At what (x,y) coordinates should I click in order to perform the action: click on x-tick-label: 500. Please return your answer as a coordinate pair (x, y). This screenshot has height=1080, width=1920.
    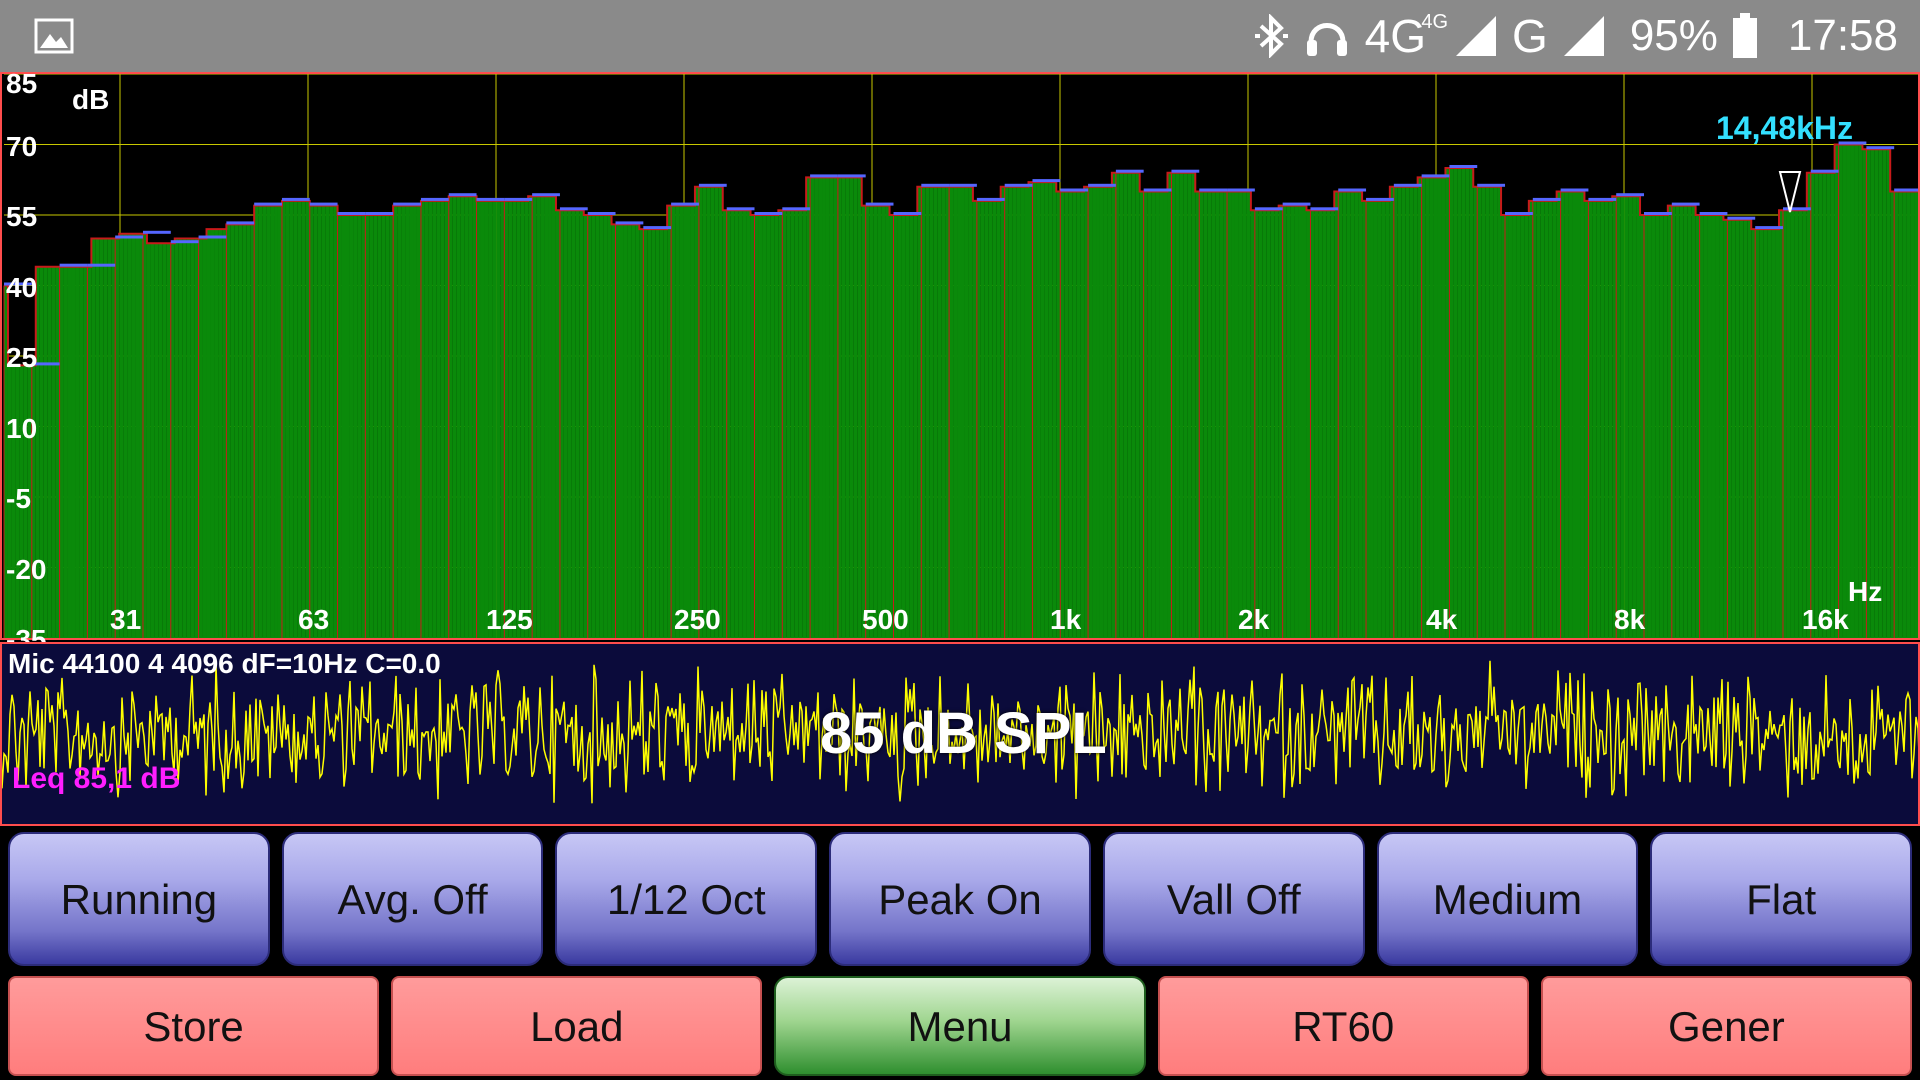
    Looking at the image, I should click on (885, 619).